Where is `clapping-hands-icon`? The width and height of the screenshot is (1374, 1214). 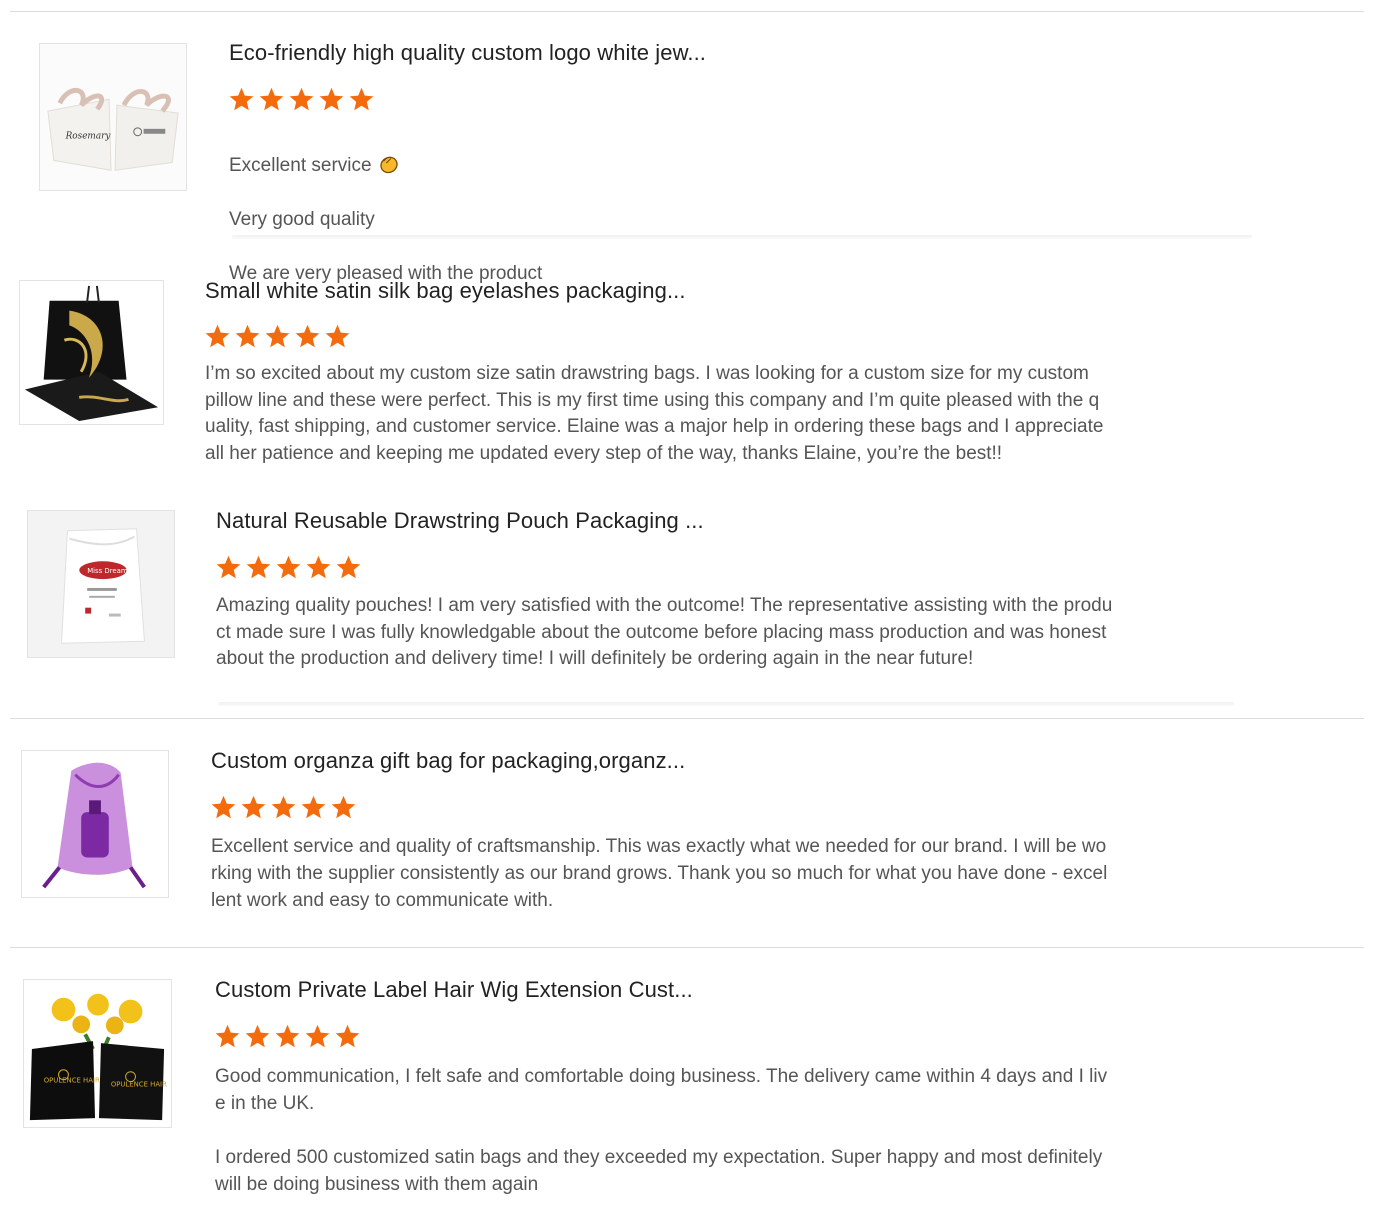 clapping-hands-icon is located at coordinates (388, 165).